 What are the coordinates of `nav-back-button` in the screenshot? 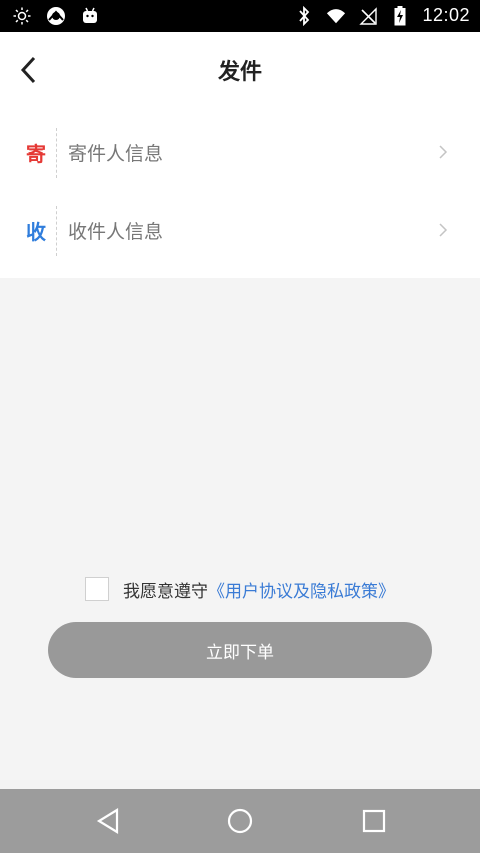 It's located at (108, 821).